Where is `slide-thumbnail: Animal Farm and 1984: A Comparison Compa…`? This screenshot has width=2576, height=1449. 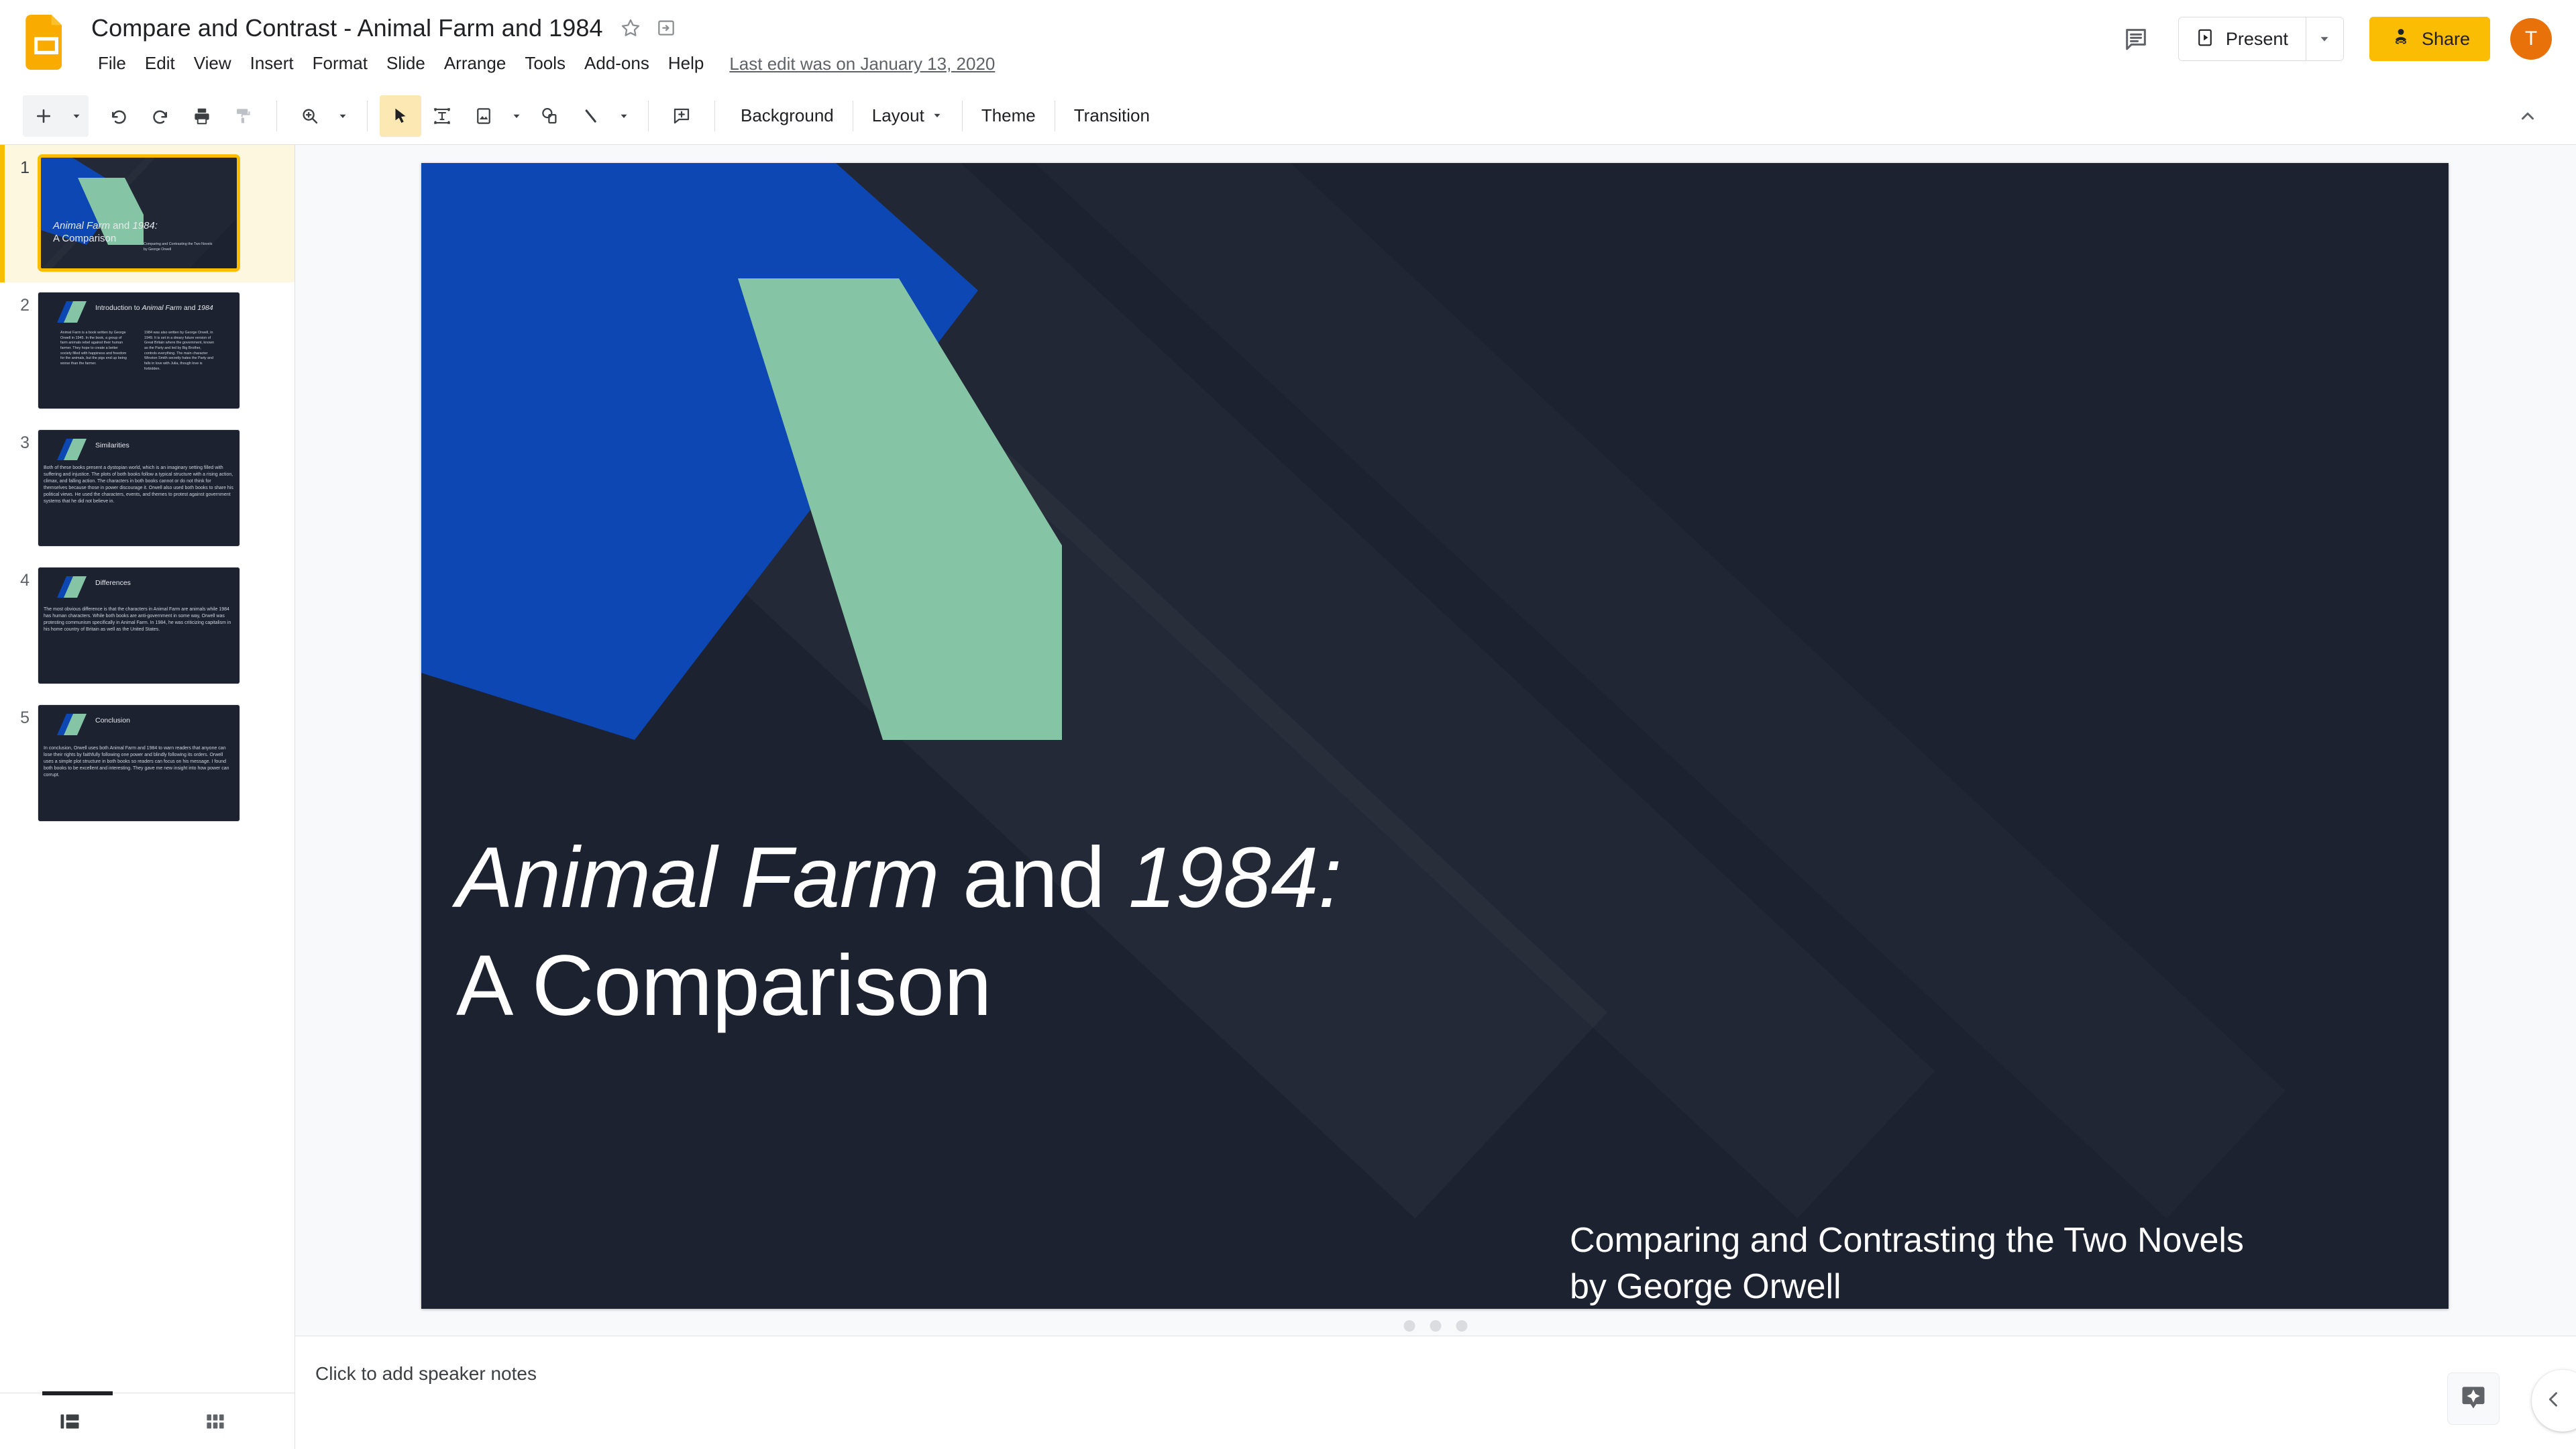 slide-thumbnail: Animal Farm and 1984: A Comparison Compa… is located at coordinates (139, 213).